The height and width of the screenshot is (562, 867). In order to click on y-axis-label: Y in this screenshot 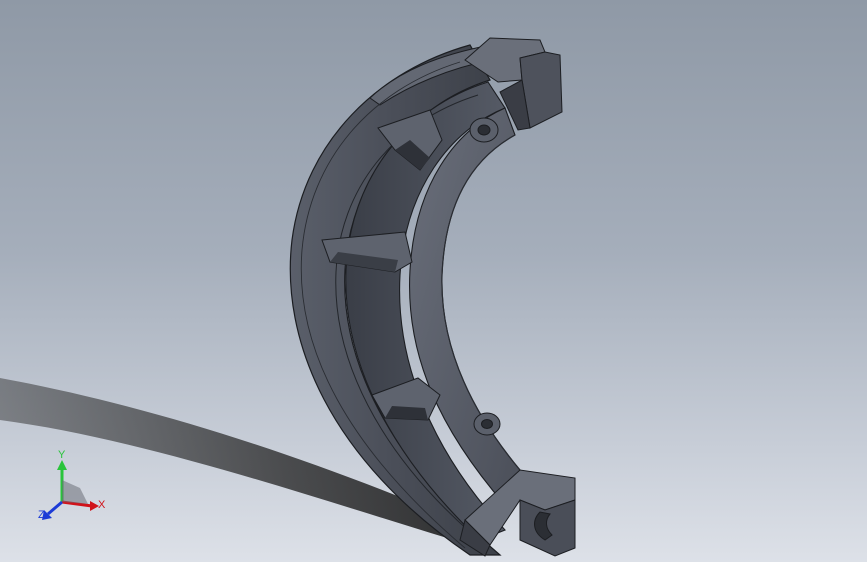, I will do `click(62, 455)`.